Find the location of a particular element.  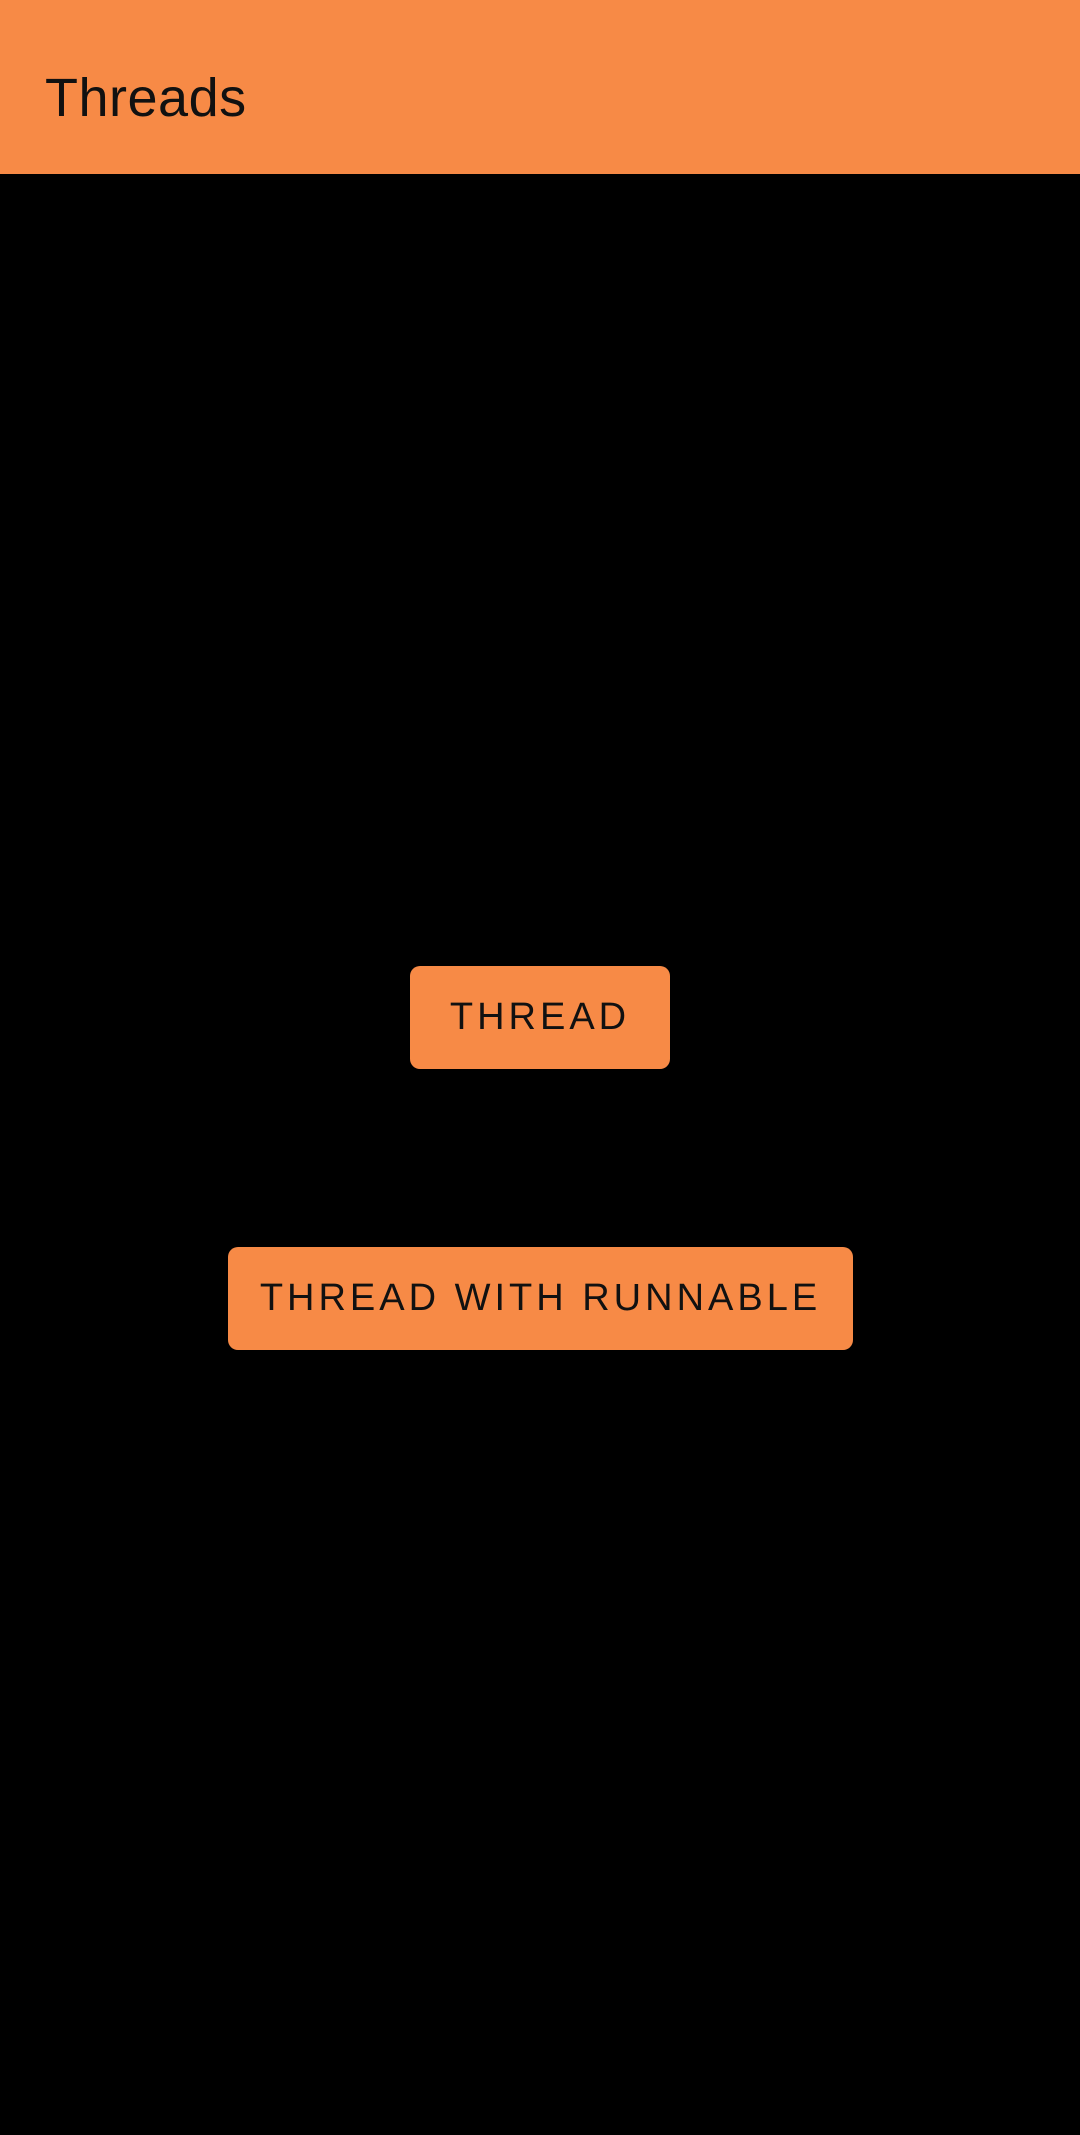

thread-with-runnable-button-label: THREAD WITH RUNNABLE is located at coordinates (540, 1298).